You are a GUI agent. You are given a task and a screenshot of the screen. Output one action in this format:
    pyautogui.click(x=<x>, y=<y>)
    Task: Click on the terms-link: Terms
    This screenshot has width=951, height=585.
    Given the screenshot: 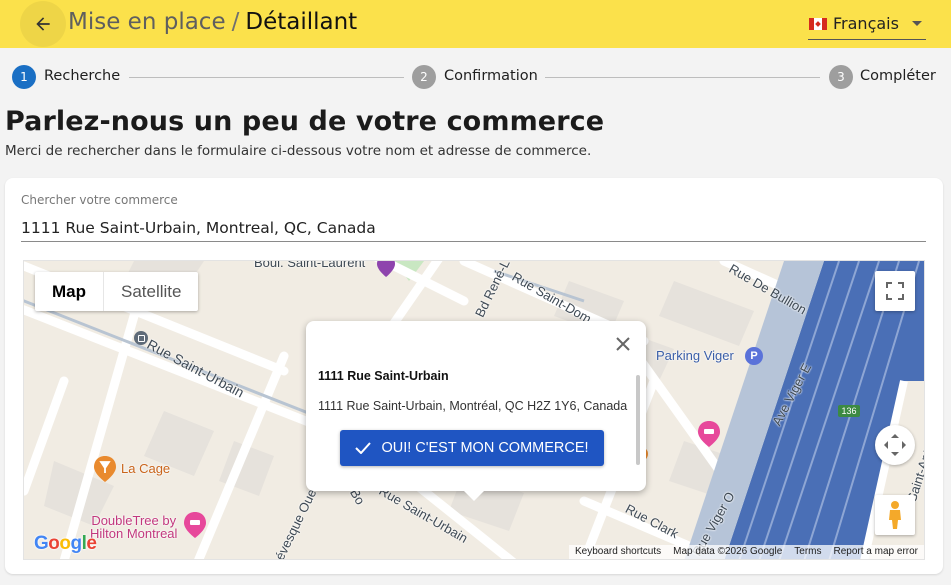 What is the action you would take?
    pyautogui.click(x=807, y=552)
    